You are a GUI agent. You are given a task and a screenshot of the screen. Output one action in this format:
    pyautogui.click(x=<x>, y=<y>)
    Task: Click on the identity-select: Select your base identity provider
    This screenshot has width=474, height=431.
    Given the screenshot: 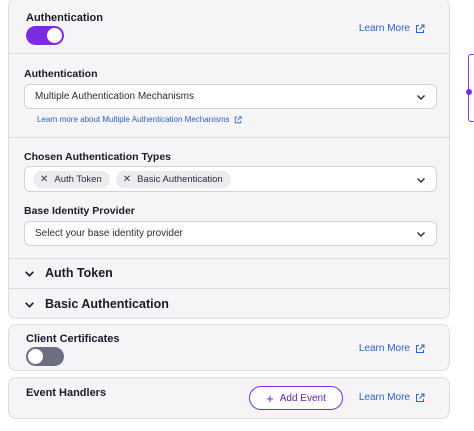 What is the action you would take?
    pyautogui.click(x=230, y=233)
    